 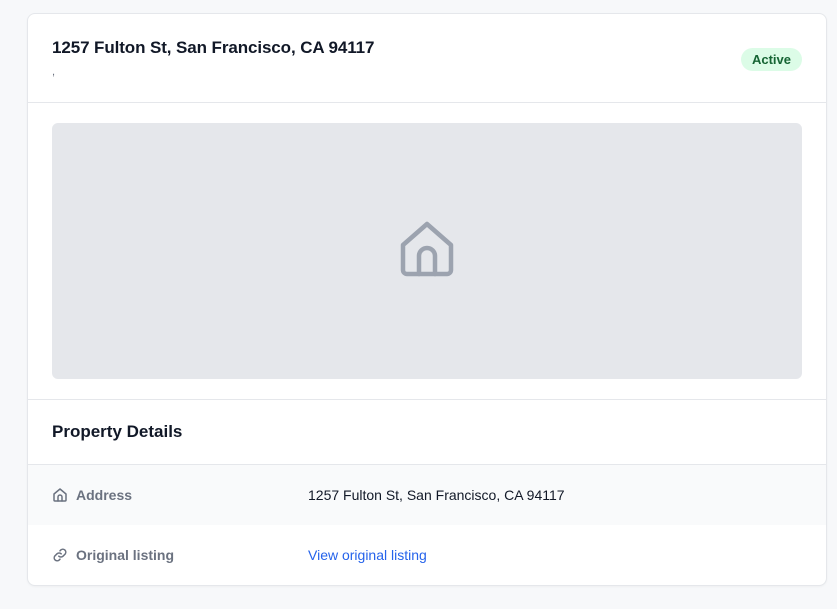 I want to click on details-title: Property Details, so click(x=117, y=431).